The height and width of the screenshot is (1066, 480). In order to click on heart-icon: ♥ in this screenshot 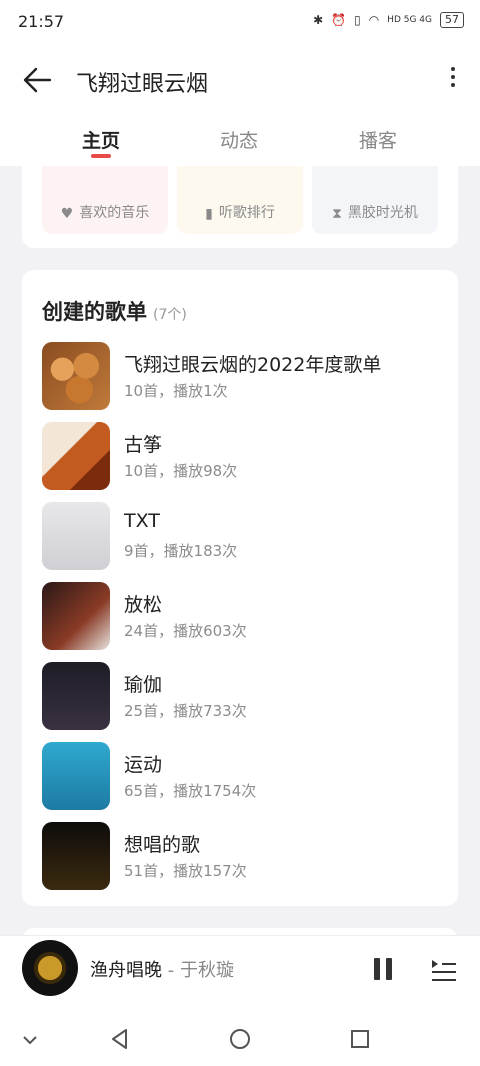, I will do `click(67, 214)`.